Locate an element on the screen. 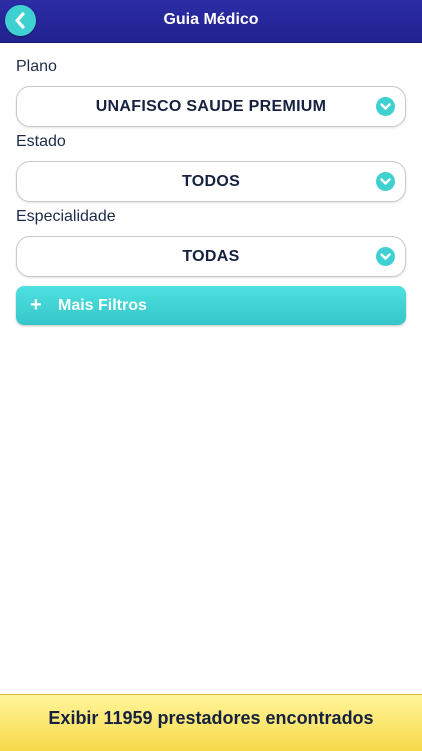 This screenshot has height=751, width=422. show-providers-button: Exibir 11959 prestadores encontrados is located at coordinates (211, 722).